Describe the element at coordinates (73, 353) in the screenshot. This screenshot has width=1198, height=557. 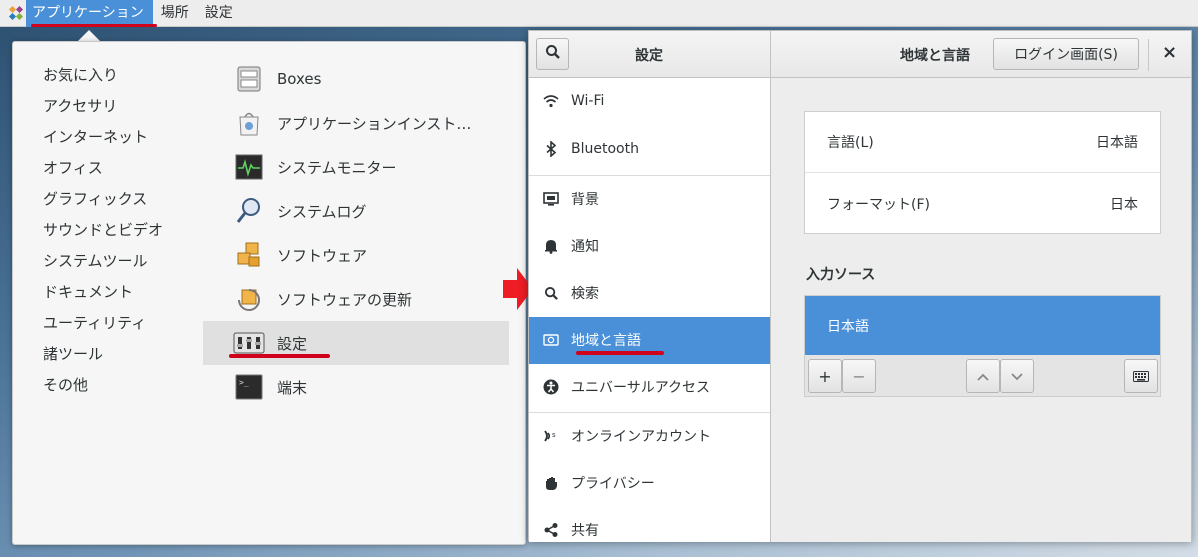
I see `category-misc-tools: 諸ツール` at that location.